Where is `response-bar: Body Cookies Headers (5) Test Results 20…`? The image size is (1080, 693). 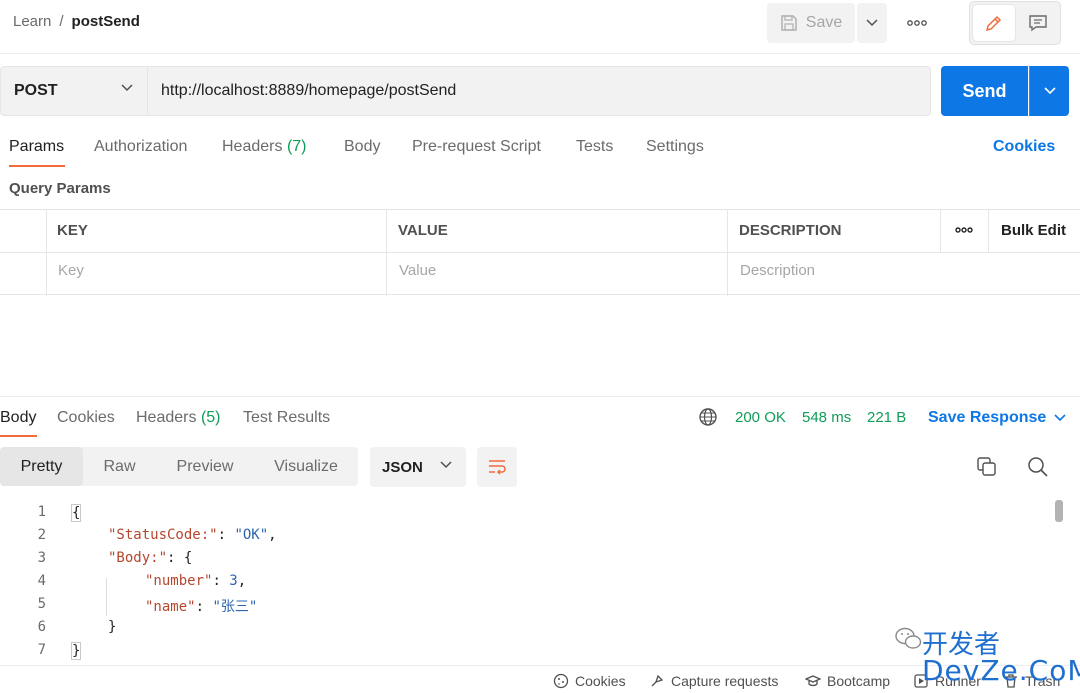
response-bar: Body Cookies Headers (5) Test Results 20… is located at coordinates (540, 416).